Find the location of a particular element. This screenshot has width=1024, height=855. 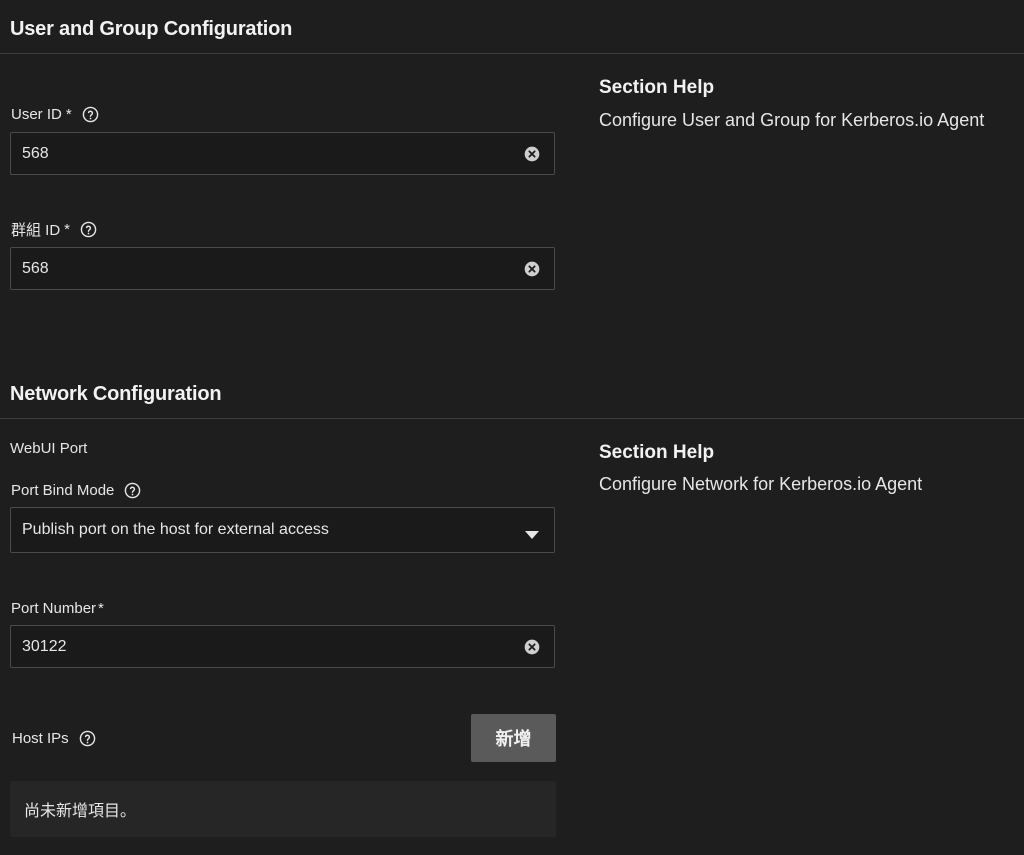

port-bind-mode-label: Port Bind Mode is located at coordinates (76, 490).